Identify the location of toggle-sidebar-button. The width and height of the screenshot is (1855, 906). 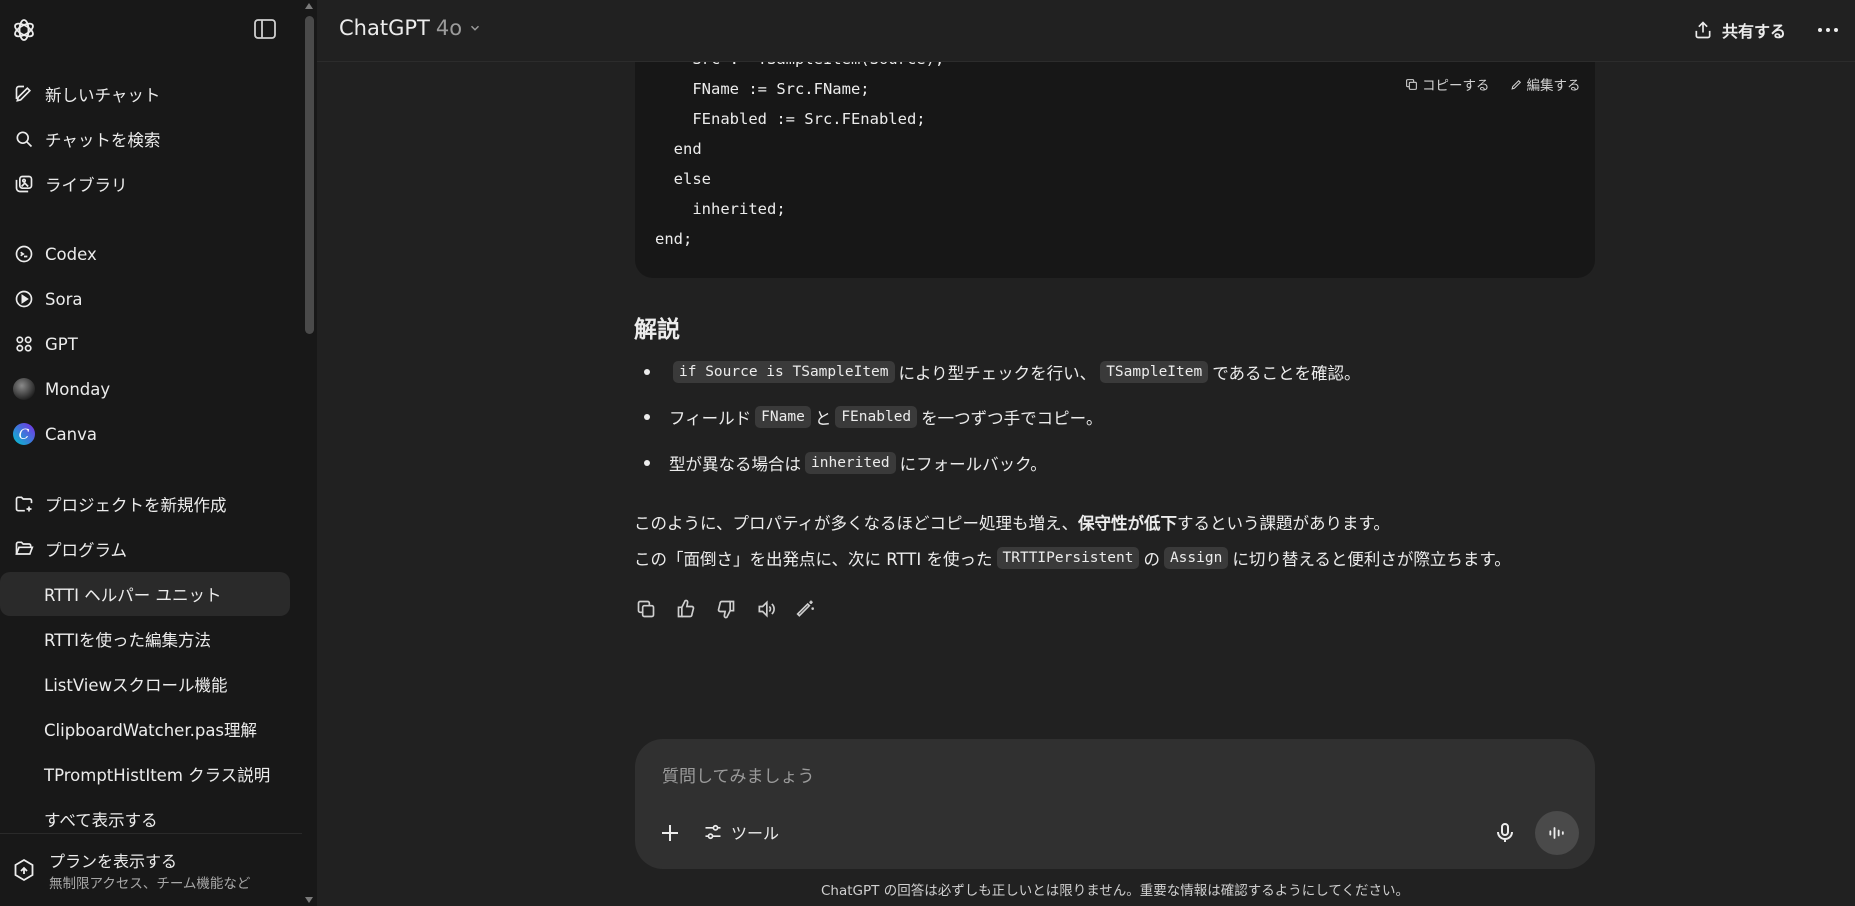
(265, 29).